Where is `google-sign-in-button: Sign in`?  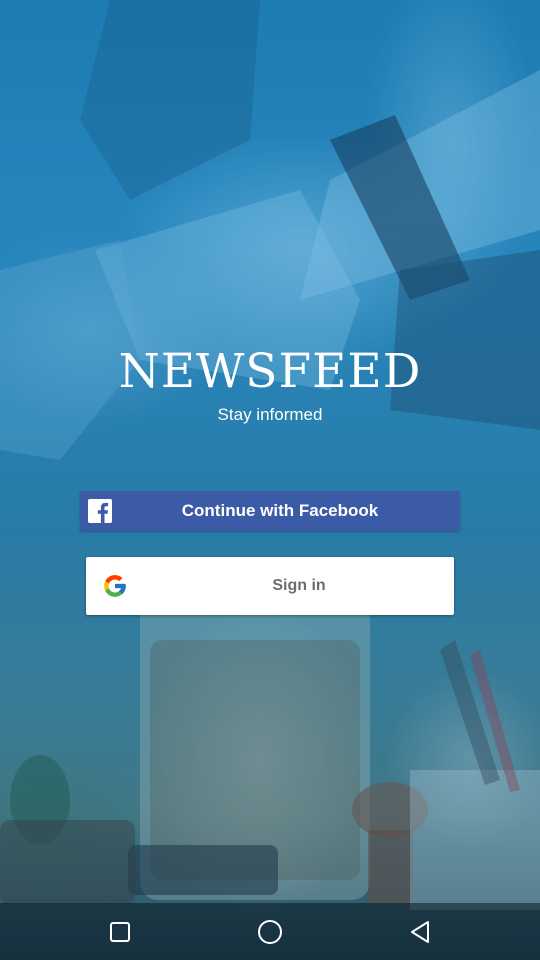
google-sign-in-button: Sign in is located at coordinates (270, 586).